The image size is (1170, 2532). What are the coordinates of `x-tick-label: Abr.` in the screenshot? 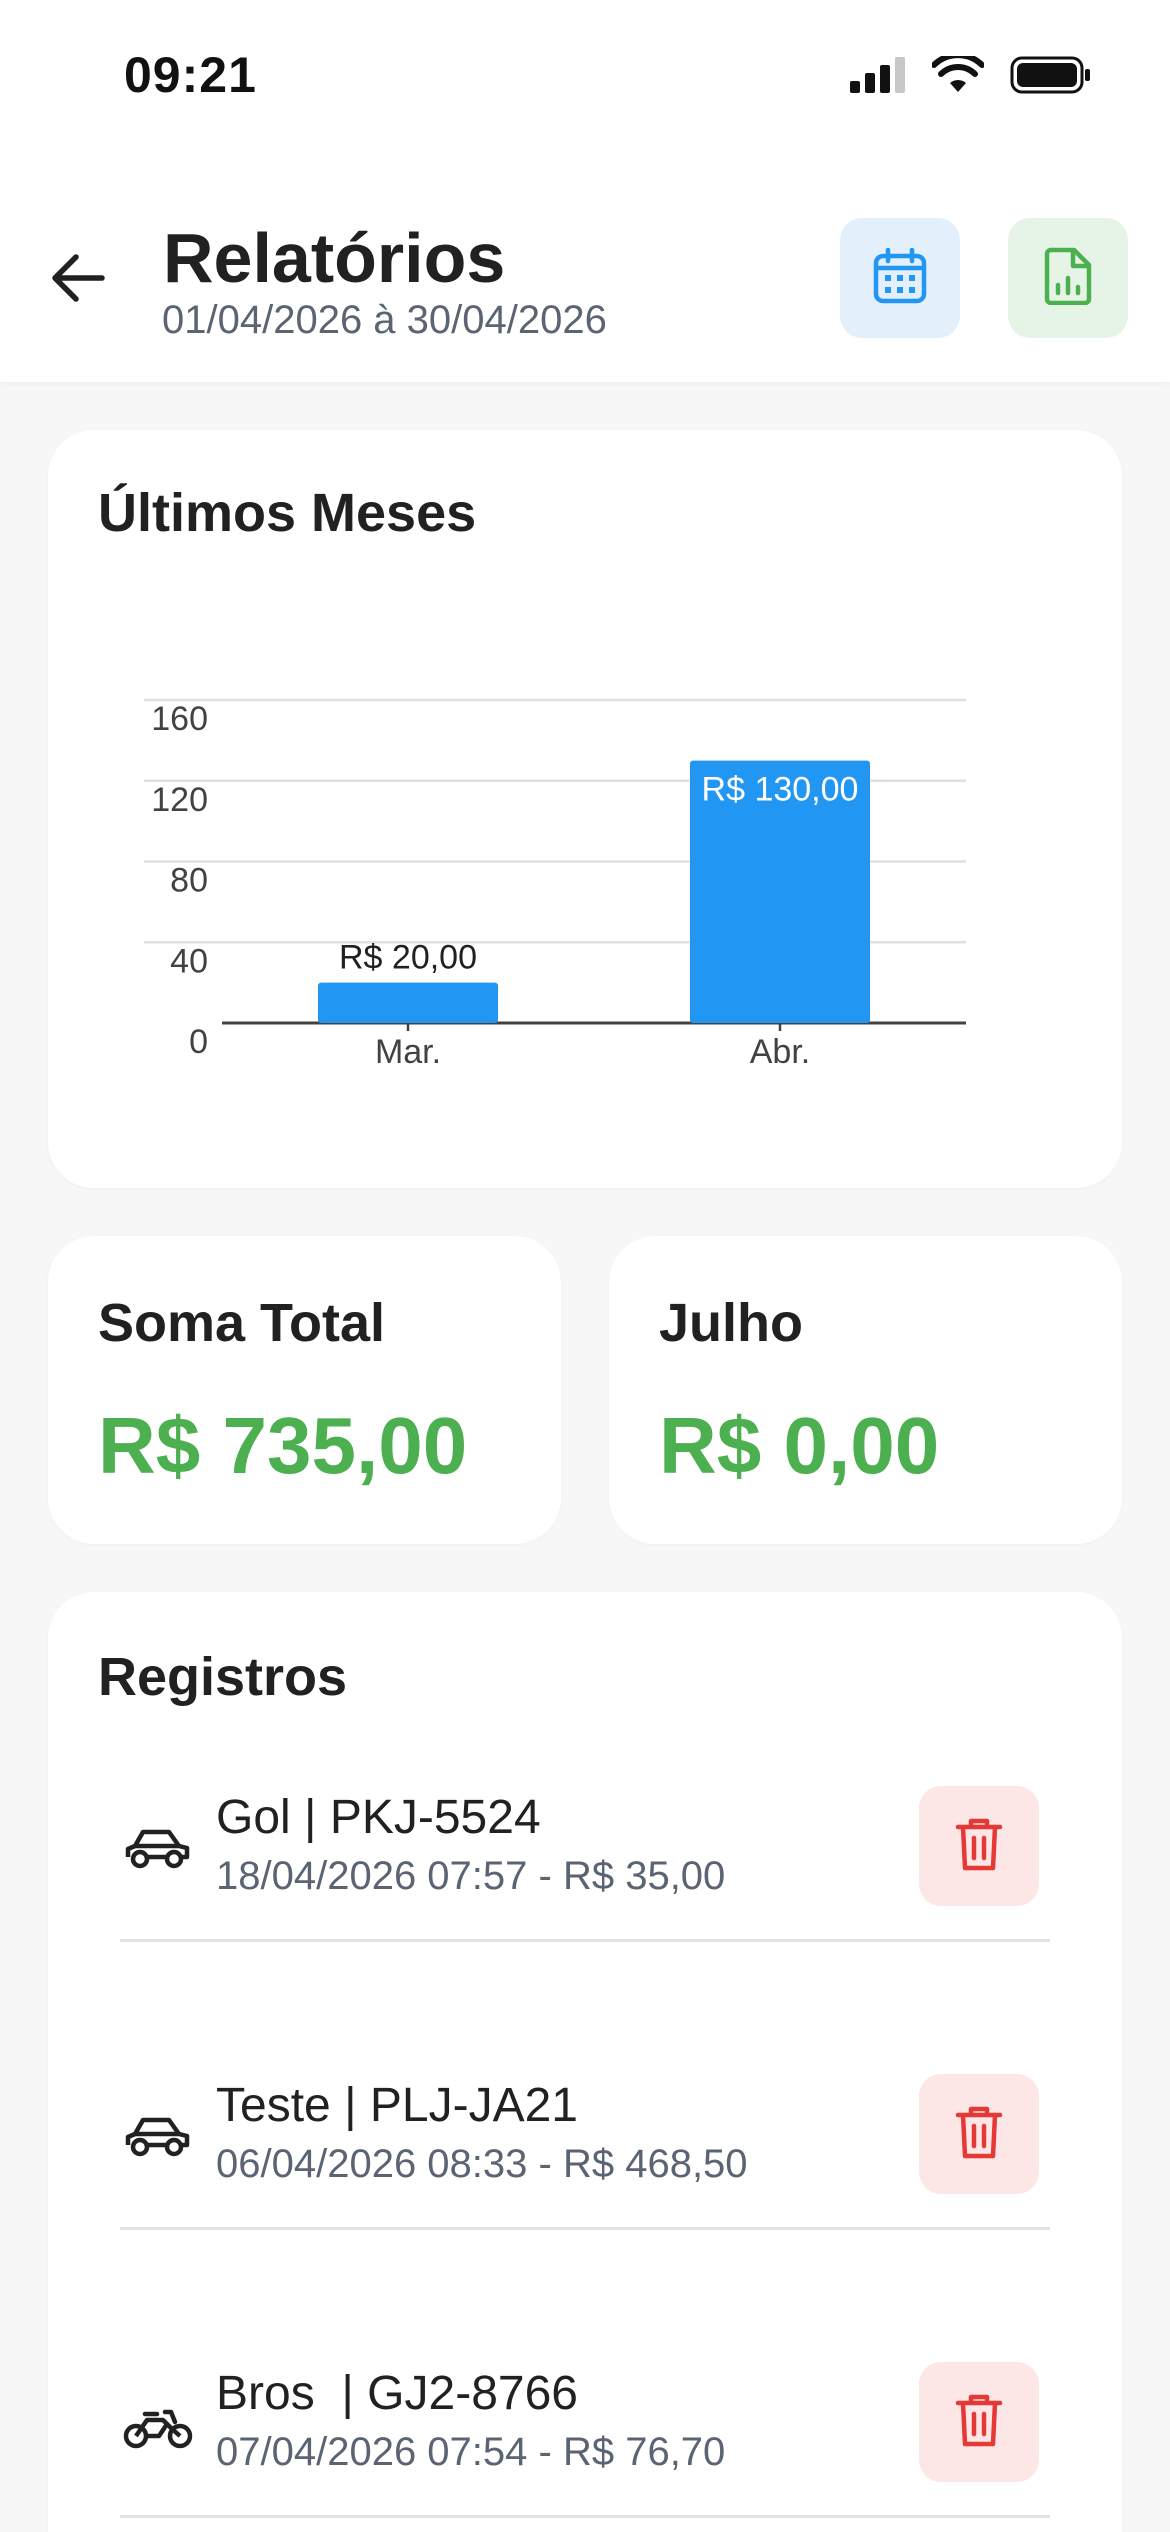 It's located at (780, 1052).